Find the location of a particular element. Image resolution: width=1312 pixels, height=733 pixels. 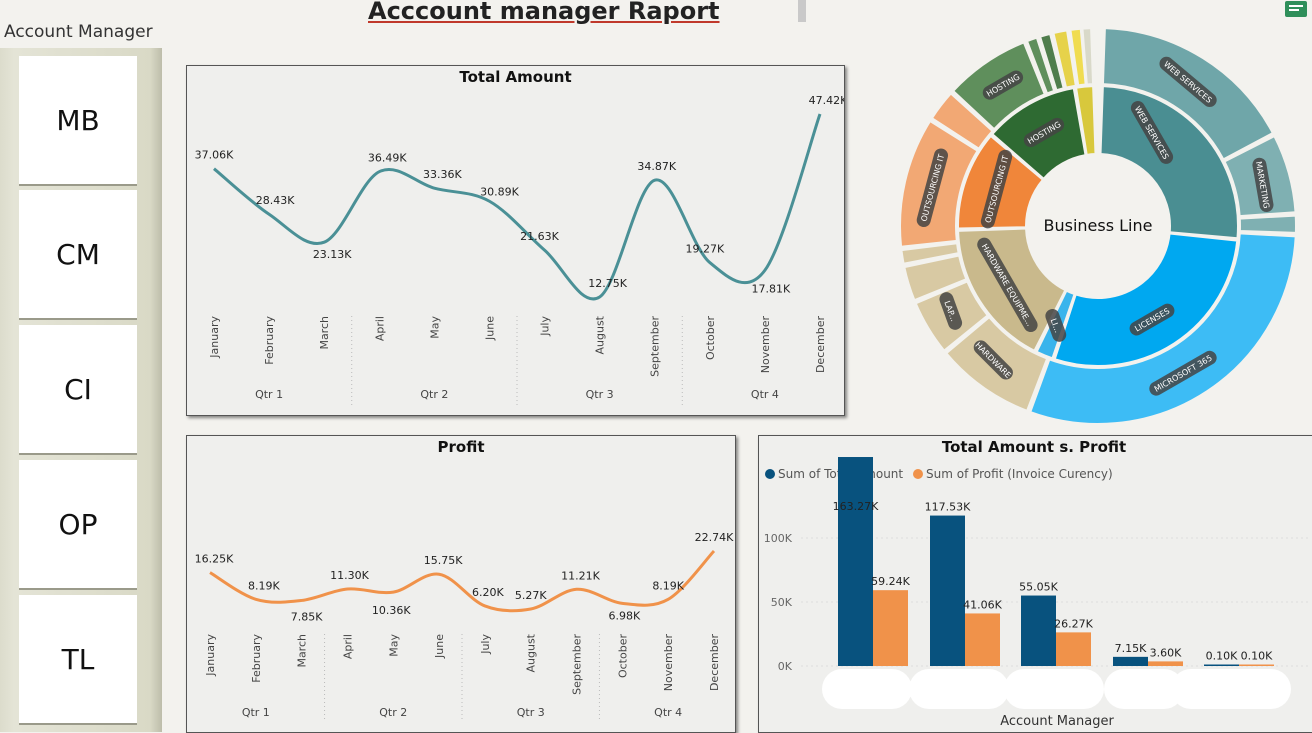

slicer-label: Account Manager is located at coordinates (78, 32).